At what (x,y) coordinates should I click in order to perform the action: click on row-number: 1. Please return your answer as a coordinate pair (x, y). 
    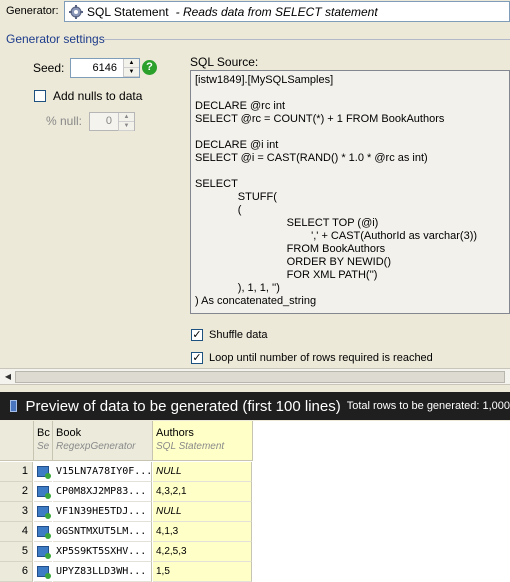
    Looking at the image, I should click on (16, 472).